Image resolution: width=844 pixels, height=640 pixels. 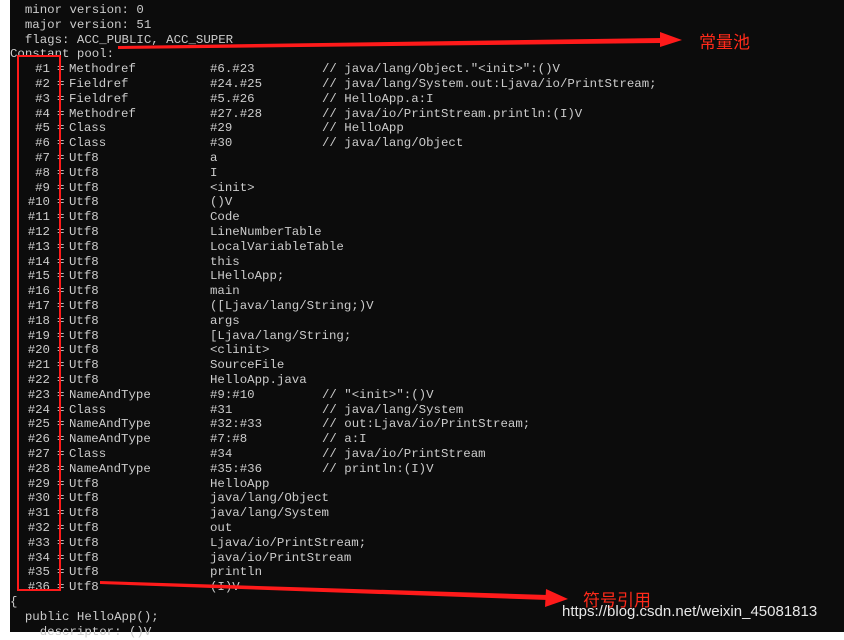 What do you see at coordinates (39, 323) in the screenshot?
I see `constant-index-highlight-box` at bounding box center [39, 323].